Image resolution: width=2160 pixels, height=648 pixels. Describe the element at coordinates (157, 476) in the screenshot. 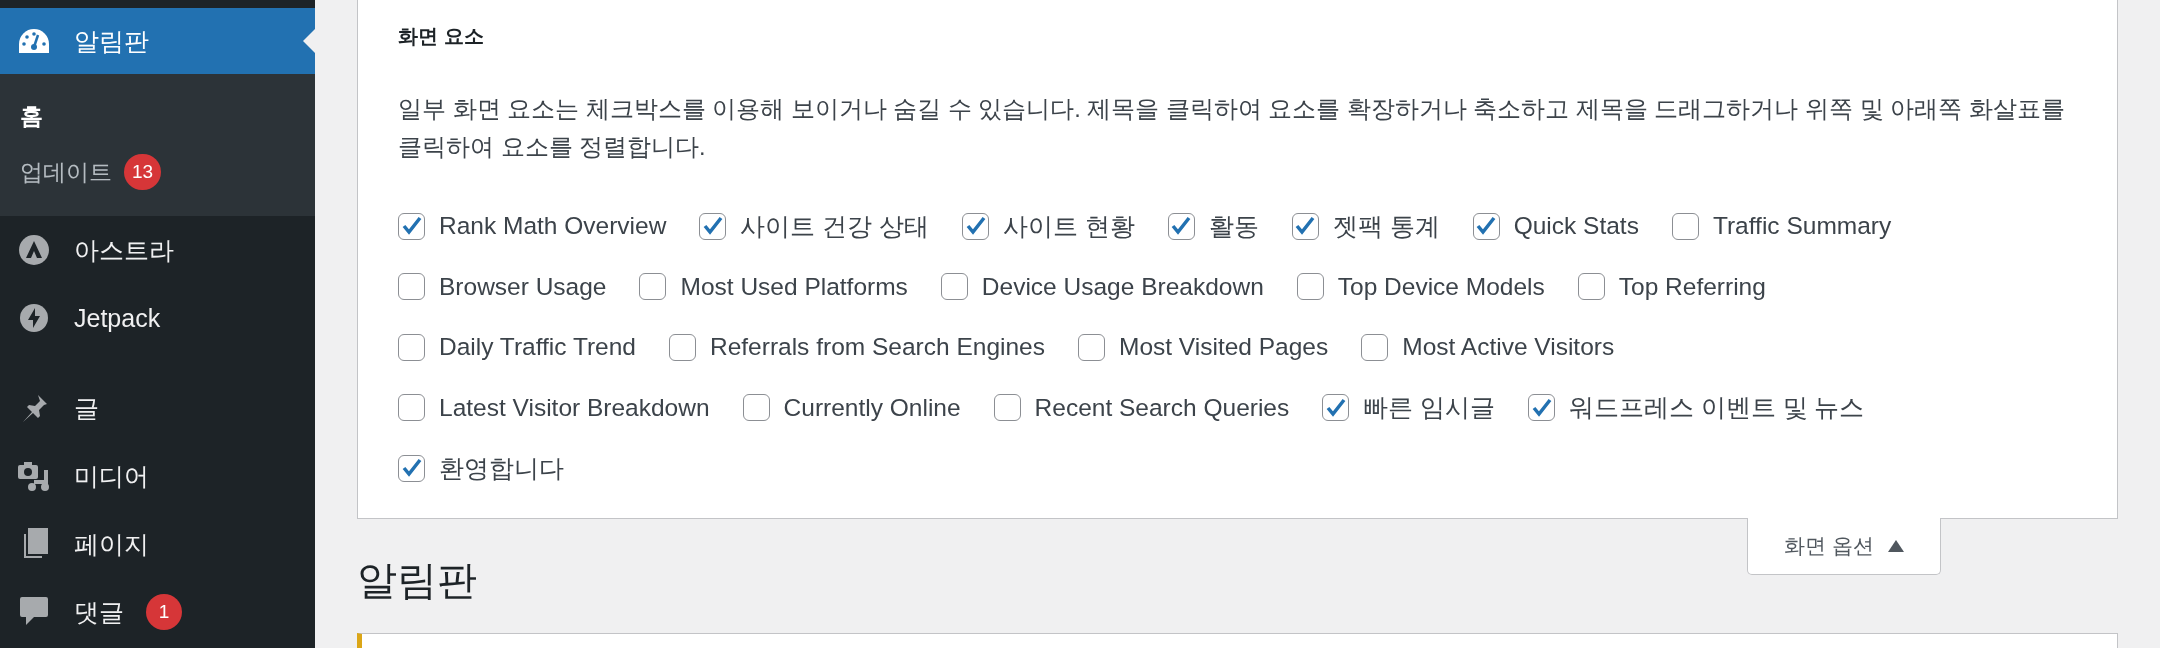

I see `menu-item: 미디어` at that location.